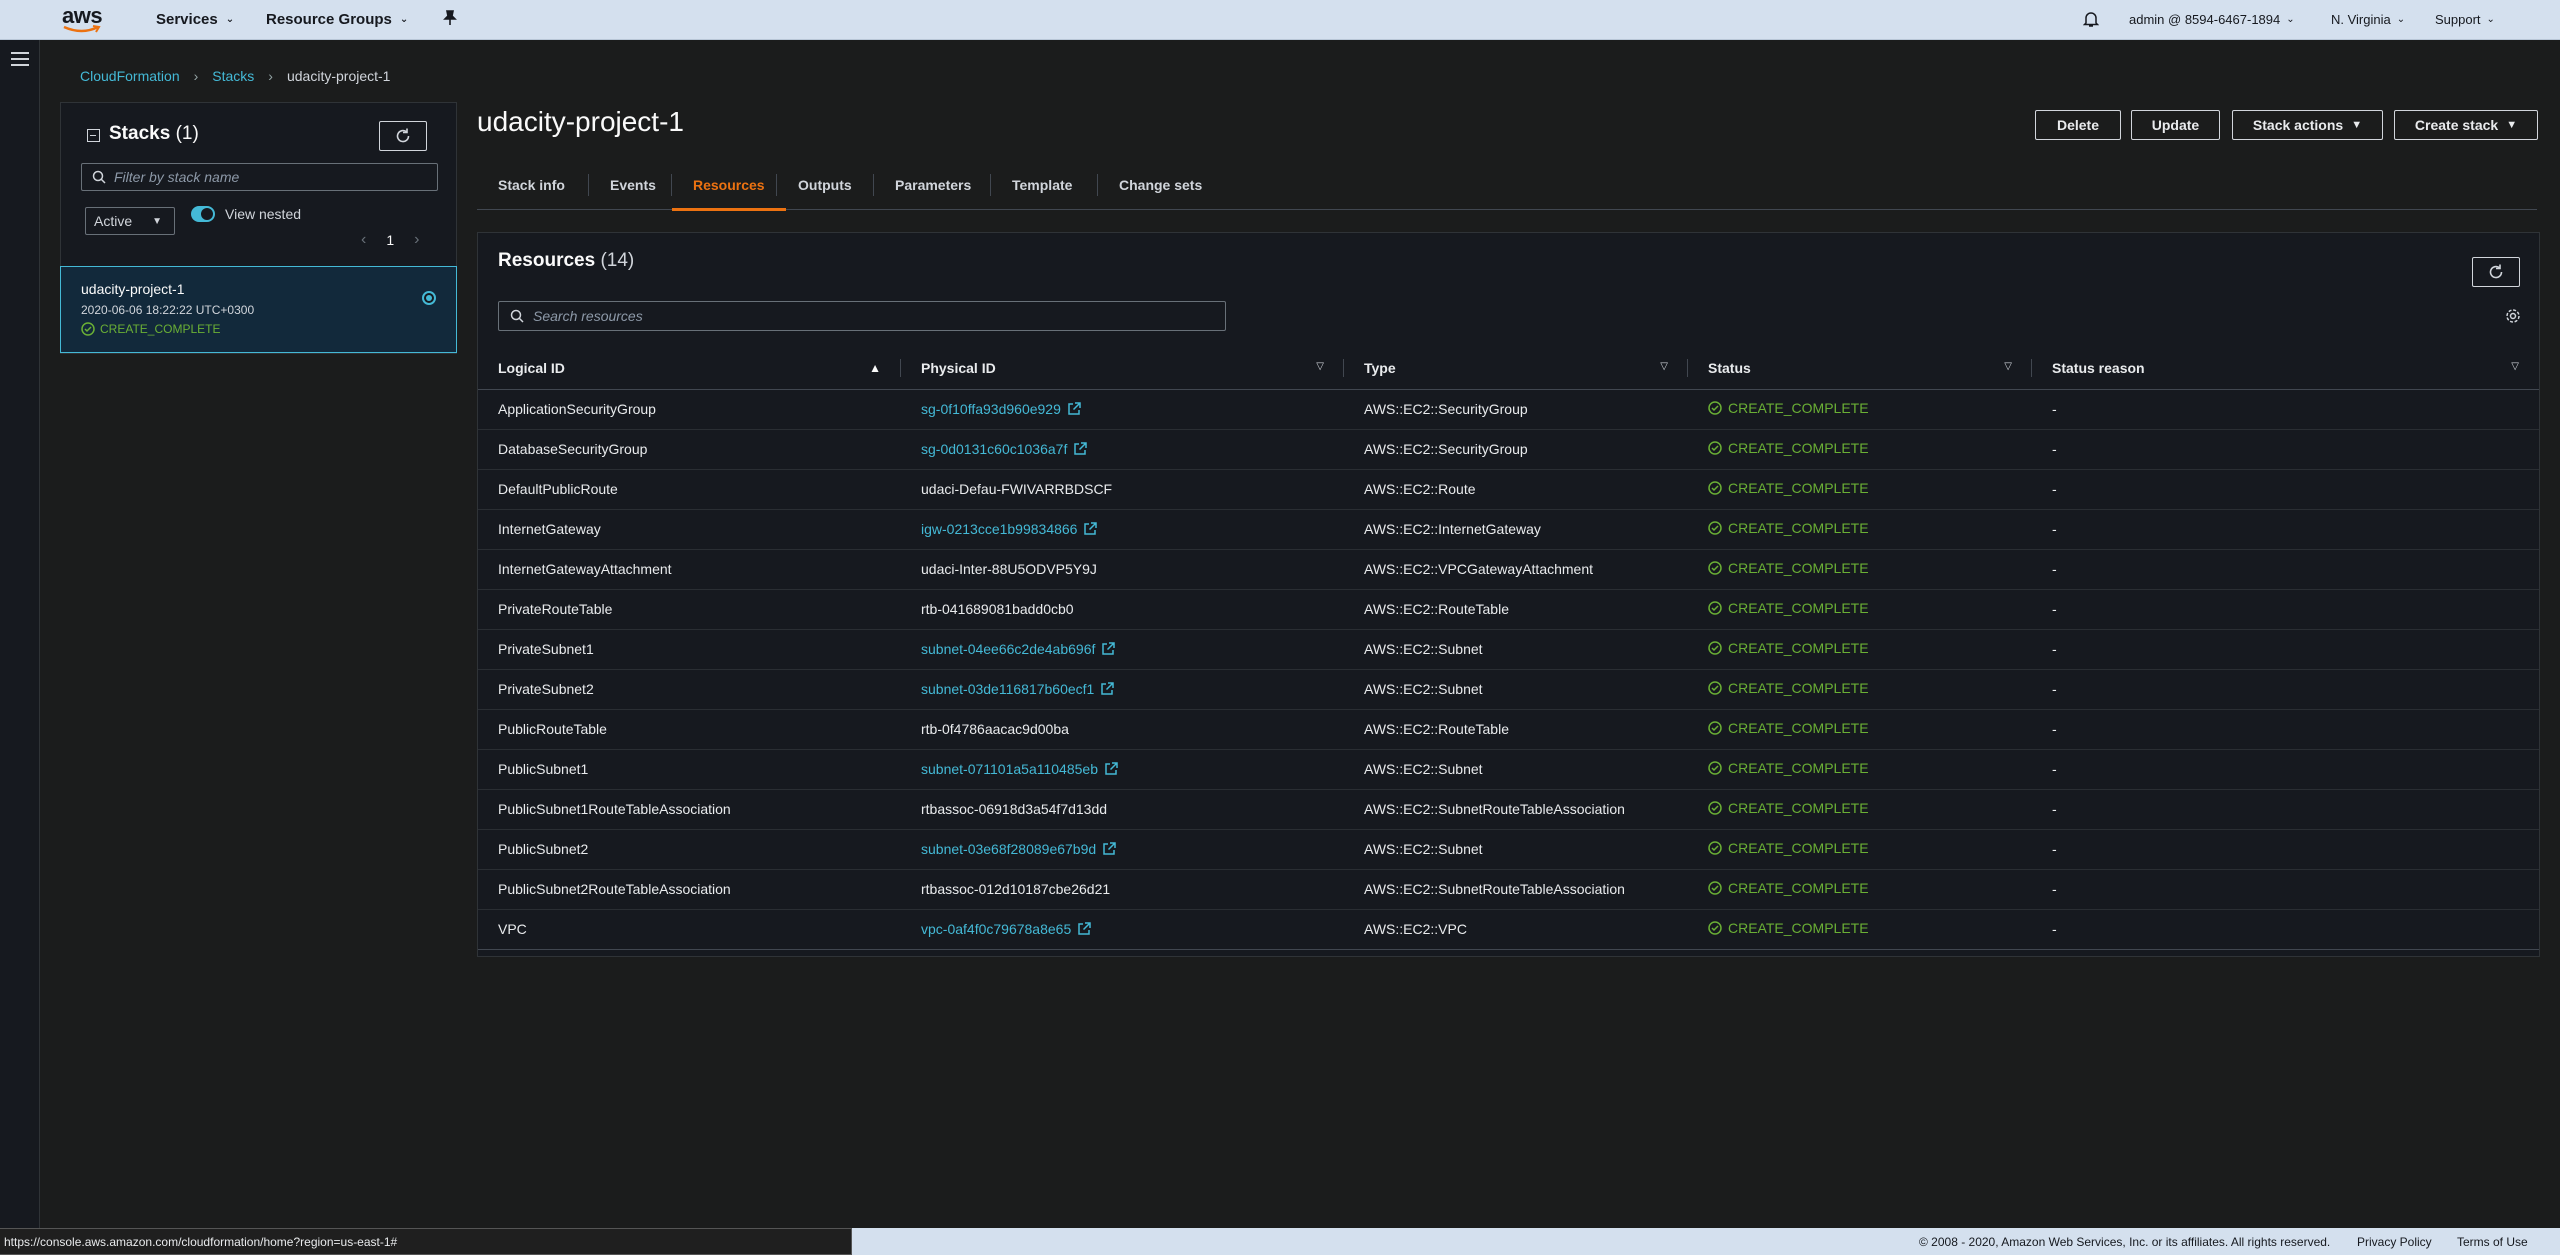 This screenshot has width=2560, height=1255. What do you see at coordinates (1122, 649) in the screenshot?
I see `physical-id-cell: subnet-04ee66c2de4ab696f` at bounding box center [1122, 649].